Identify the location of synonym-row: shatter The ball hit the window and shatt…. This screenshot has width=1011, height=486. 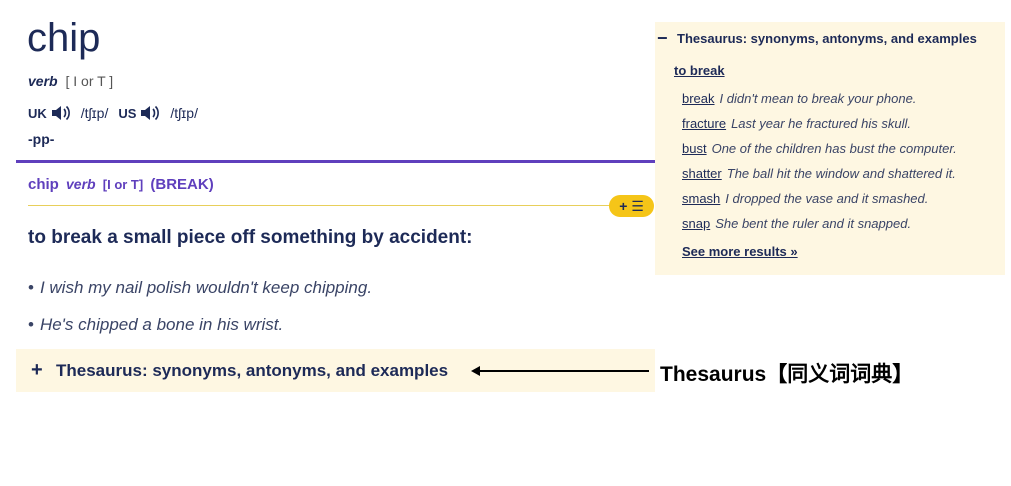
(819, 173).